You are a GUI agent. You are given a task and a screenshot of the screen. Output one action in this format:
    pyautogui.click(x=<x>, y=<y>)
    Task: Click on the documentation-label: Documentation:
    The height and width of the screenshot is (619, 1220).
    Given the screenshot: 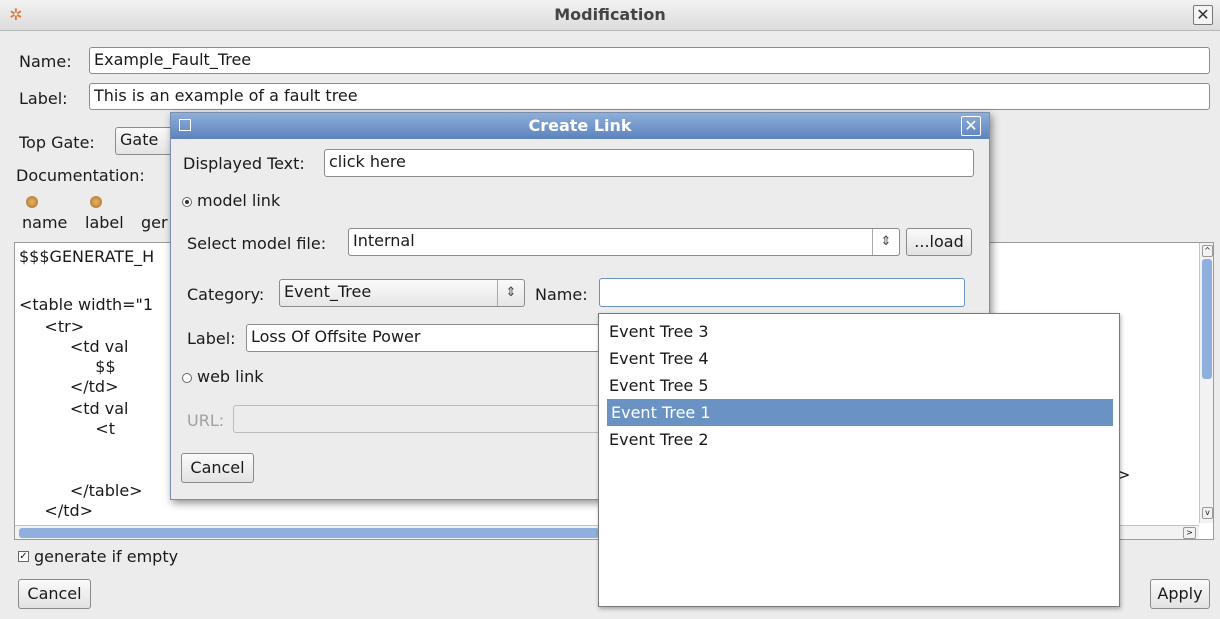 What is the action you would take?
    pyautogui.click(x=80, y=175)
    